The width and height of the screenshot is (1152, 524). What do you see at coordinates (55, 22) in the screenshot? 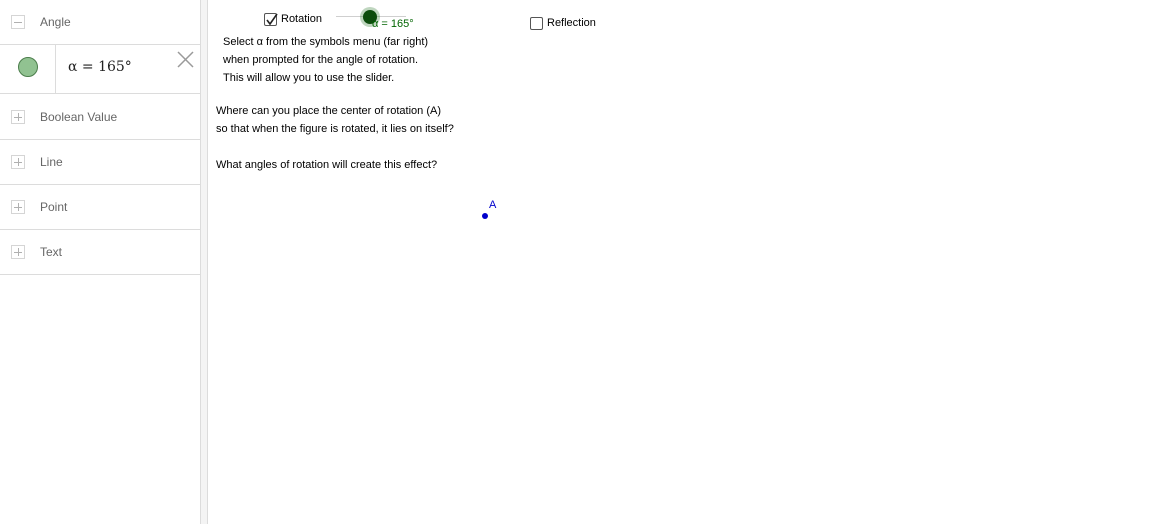
I see `category-label: Angle` at bounding box center [55, 22].